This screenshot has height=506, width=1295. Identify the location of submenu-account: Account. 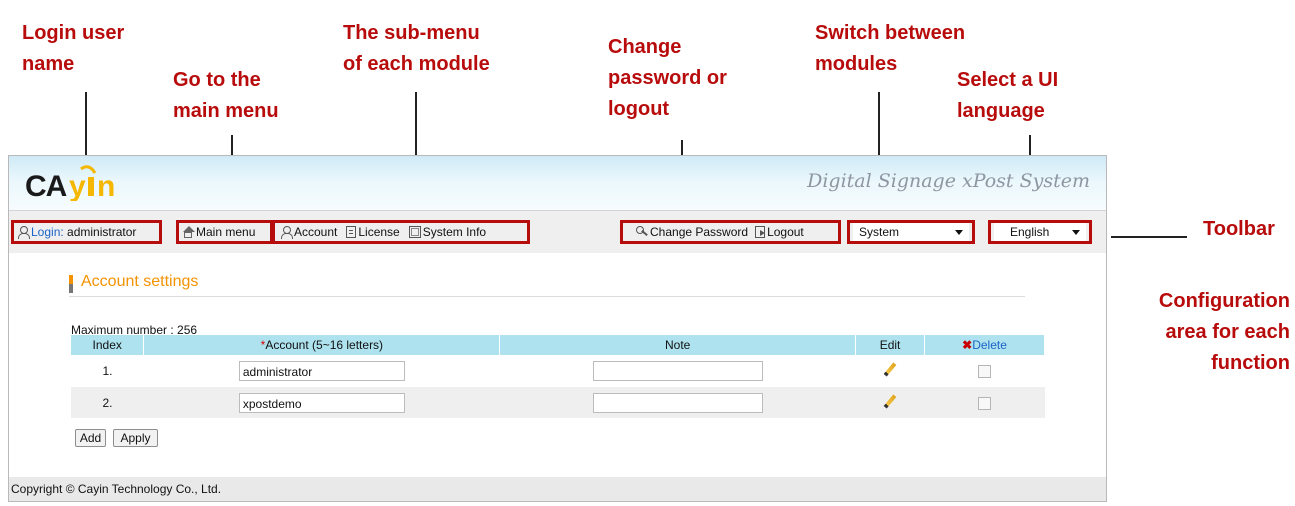
(307, 232).